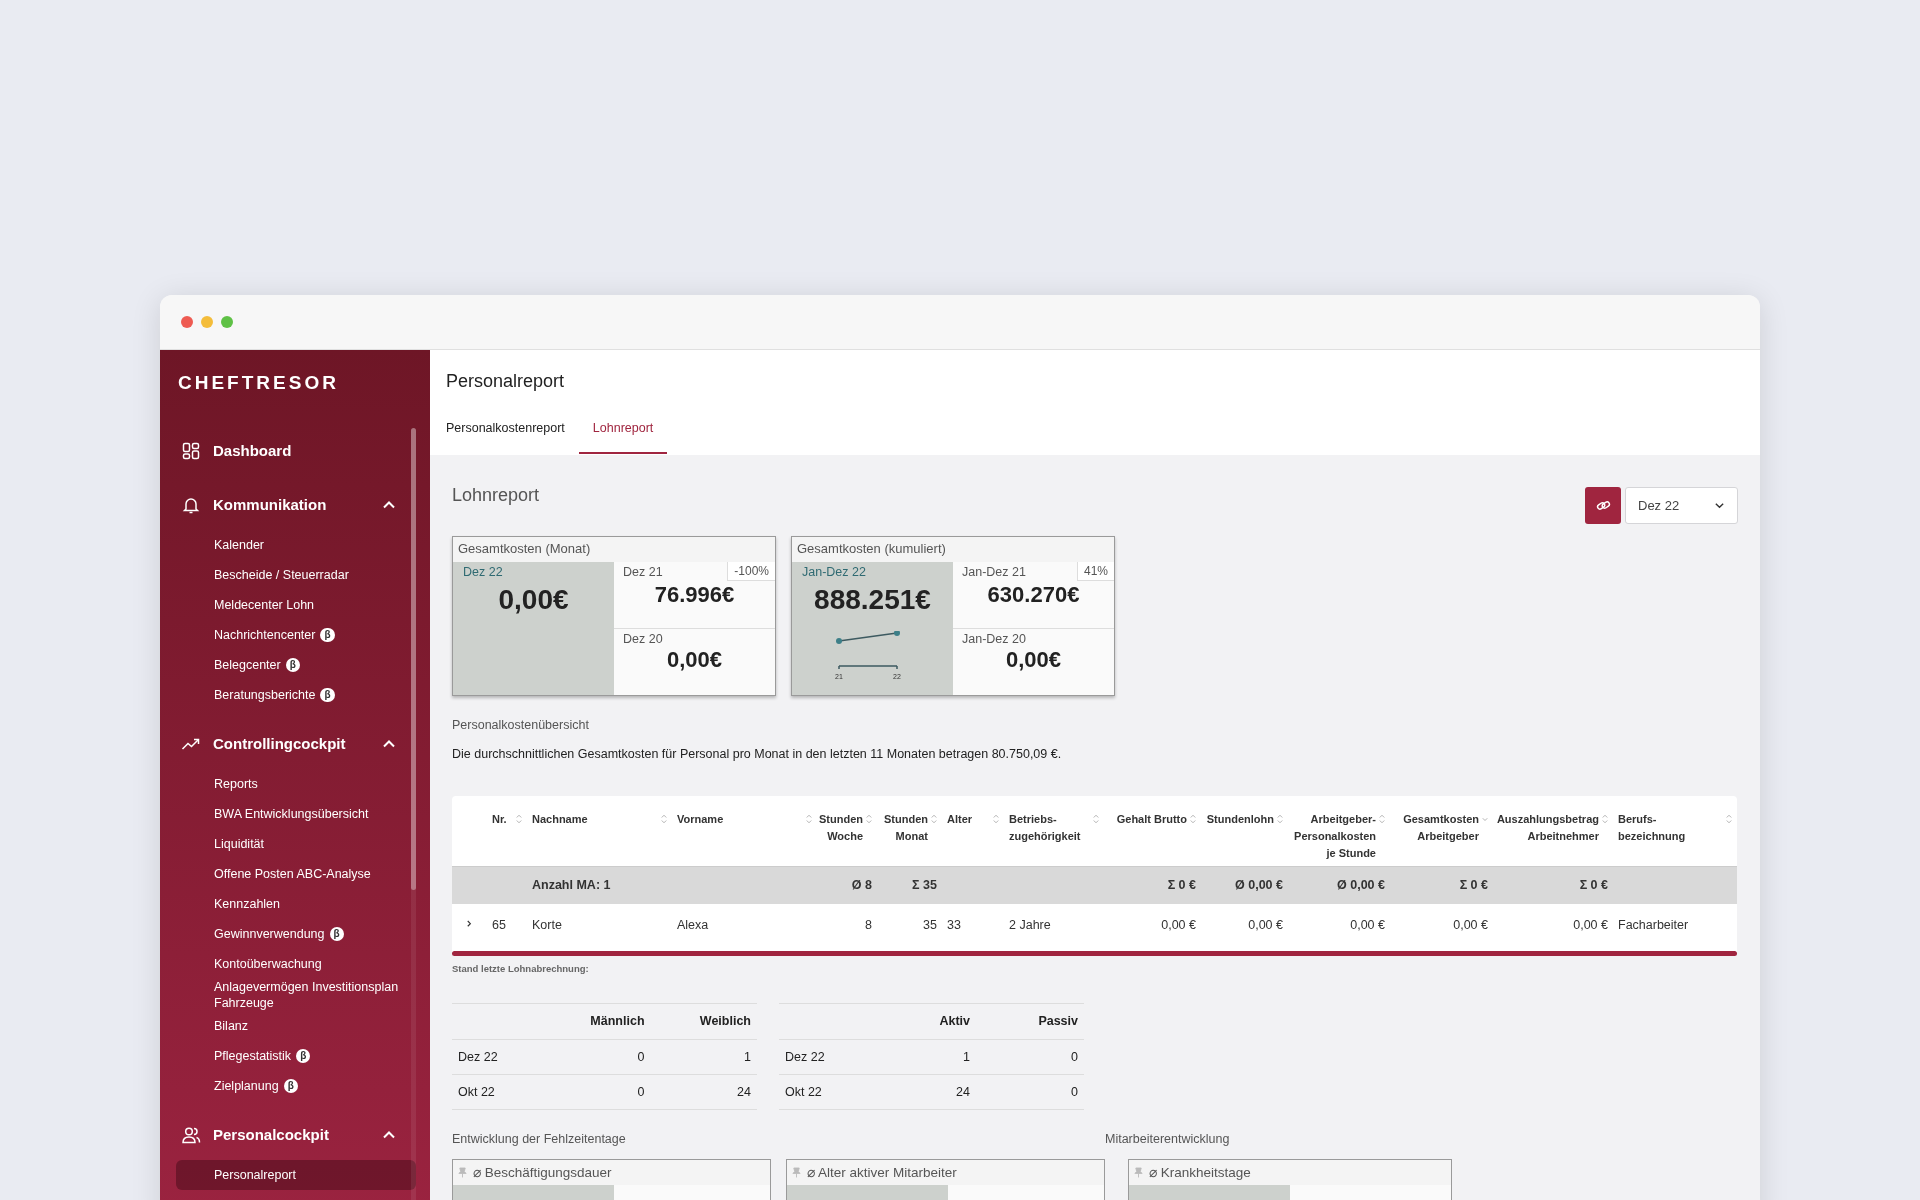 This screenshot has width=1920, height=1200. I want to click on kpi-value: 630.270€, so click(1033, 595).